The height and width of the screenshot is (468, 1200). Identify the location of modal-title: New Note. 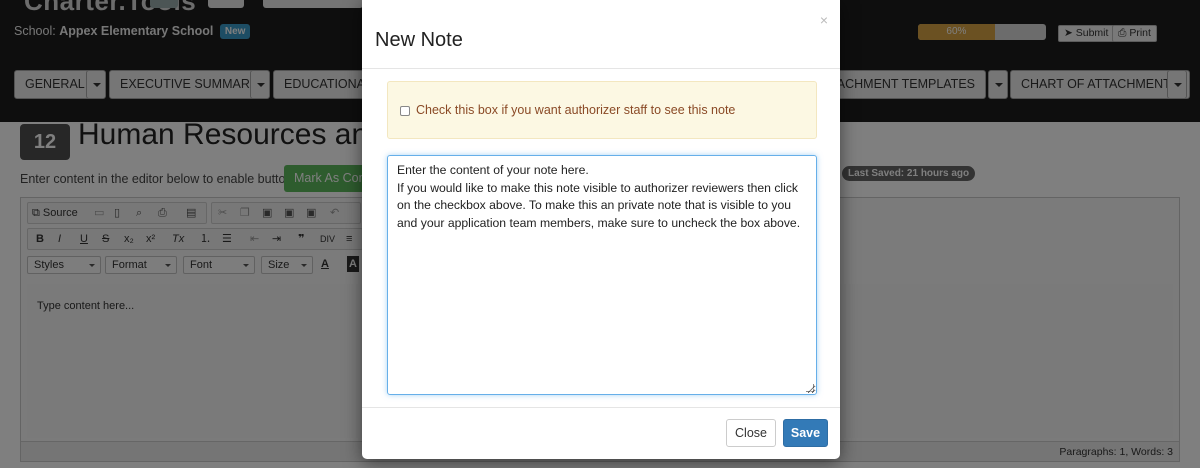
(419, 40).